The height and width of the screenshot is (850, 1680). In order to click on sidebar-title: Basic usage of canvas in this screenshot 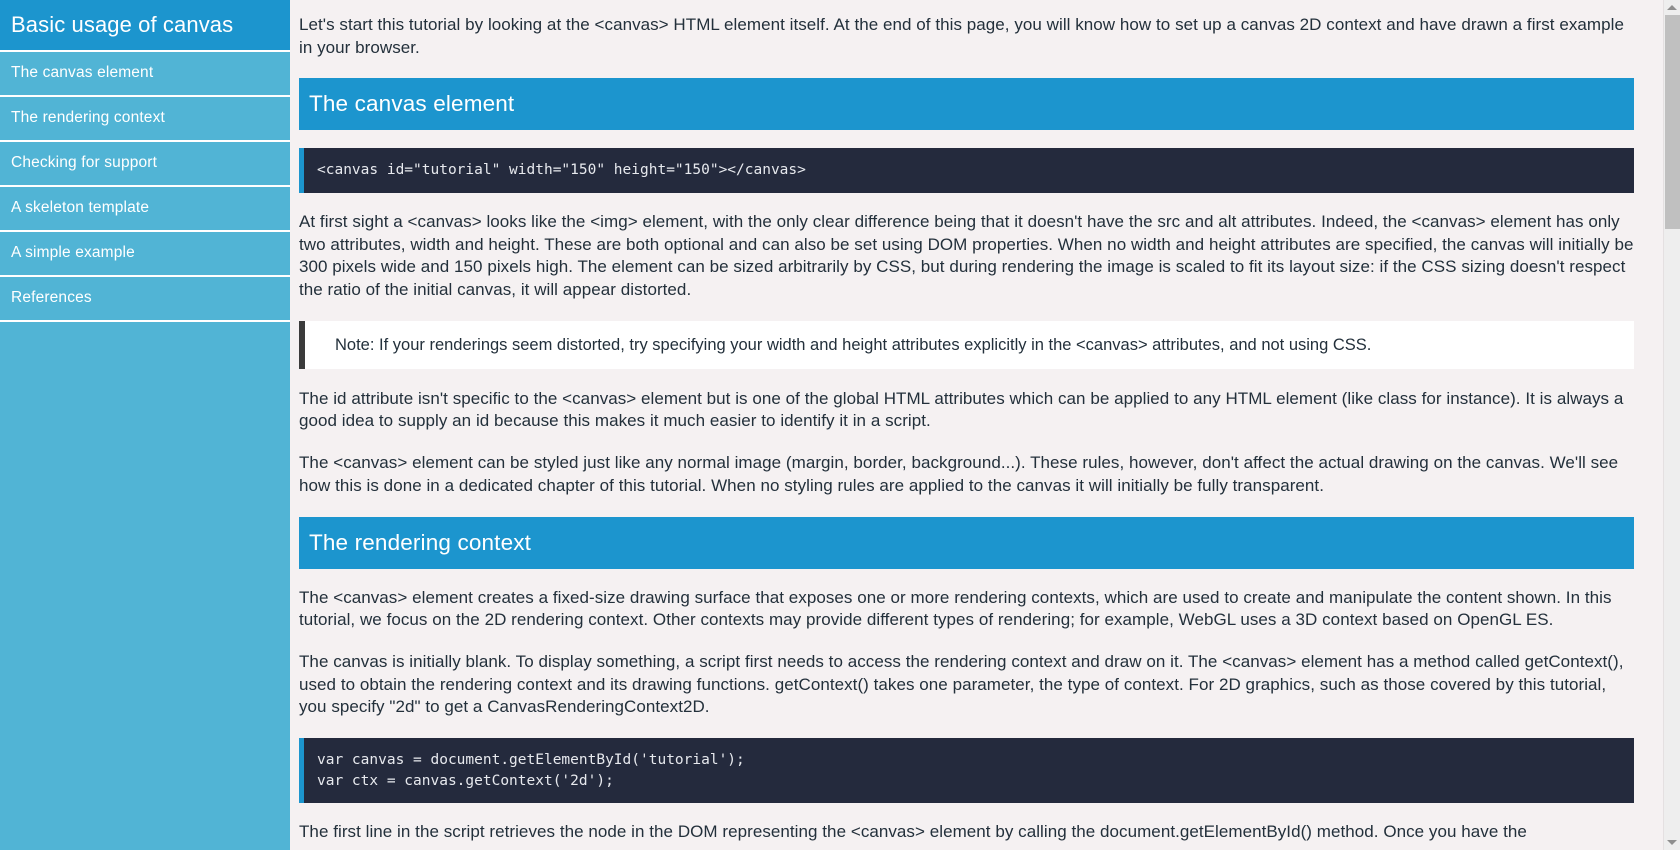, I will do `click(145, 26)`.